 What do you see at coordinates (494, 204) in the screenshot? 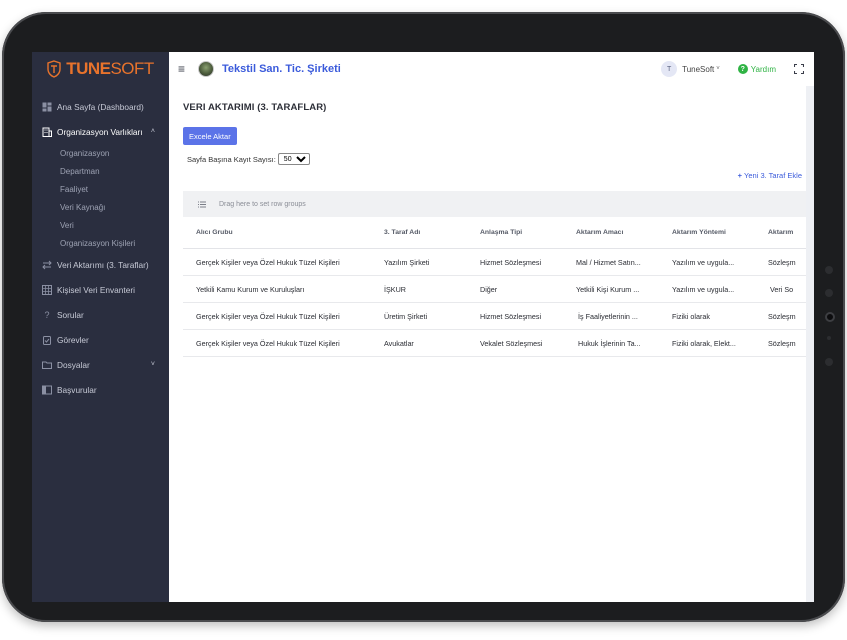
I see `row-group-panel: Drag here to set row groups` at bounding box center [494, 204].